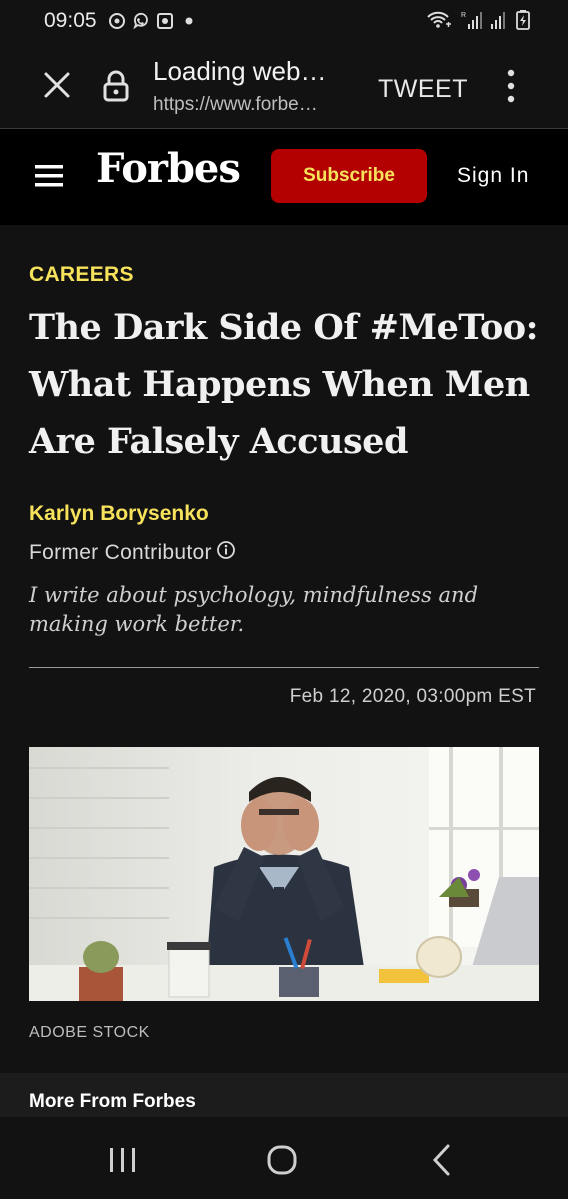 The height and width of the screenshot is (1199, 568). I want to click on svg-text: R, so click(463, 15).